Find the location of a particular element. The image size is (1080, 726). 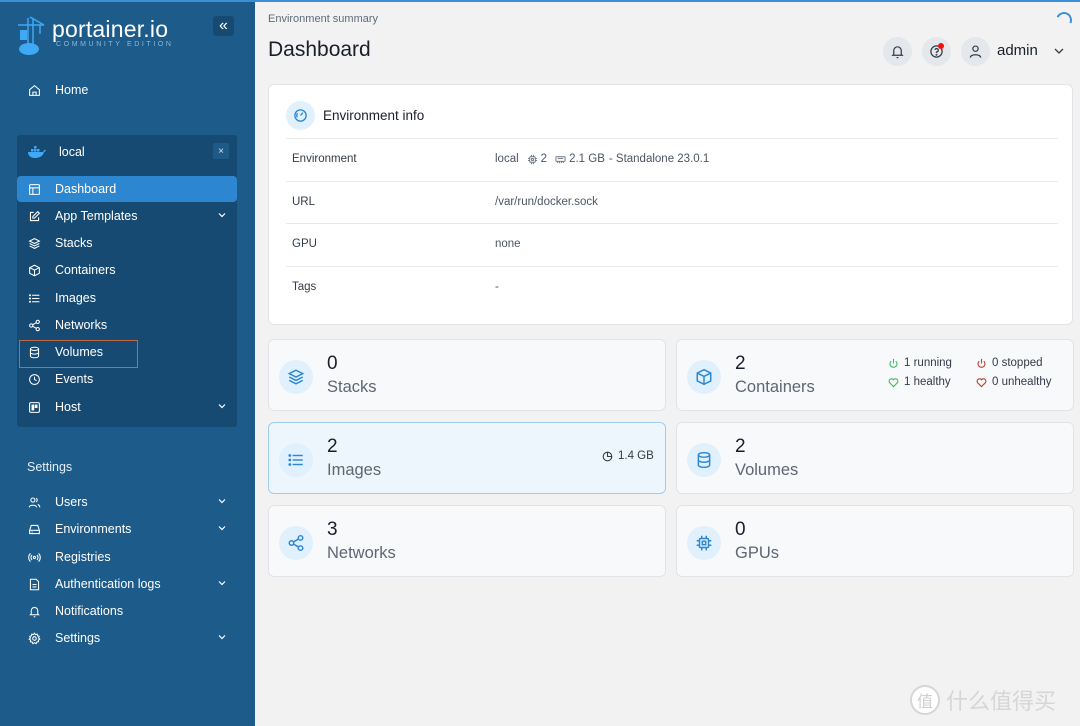

images-card: 2 Images 1.4 GB is located at coordinates (467, 458).